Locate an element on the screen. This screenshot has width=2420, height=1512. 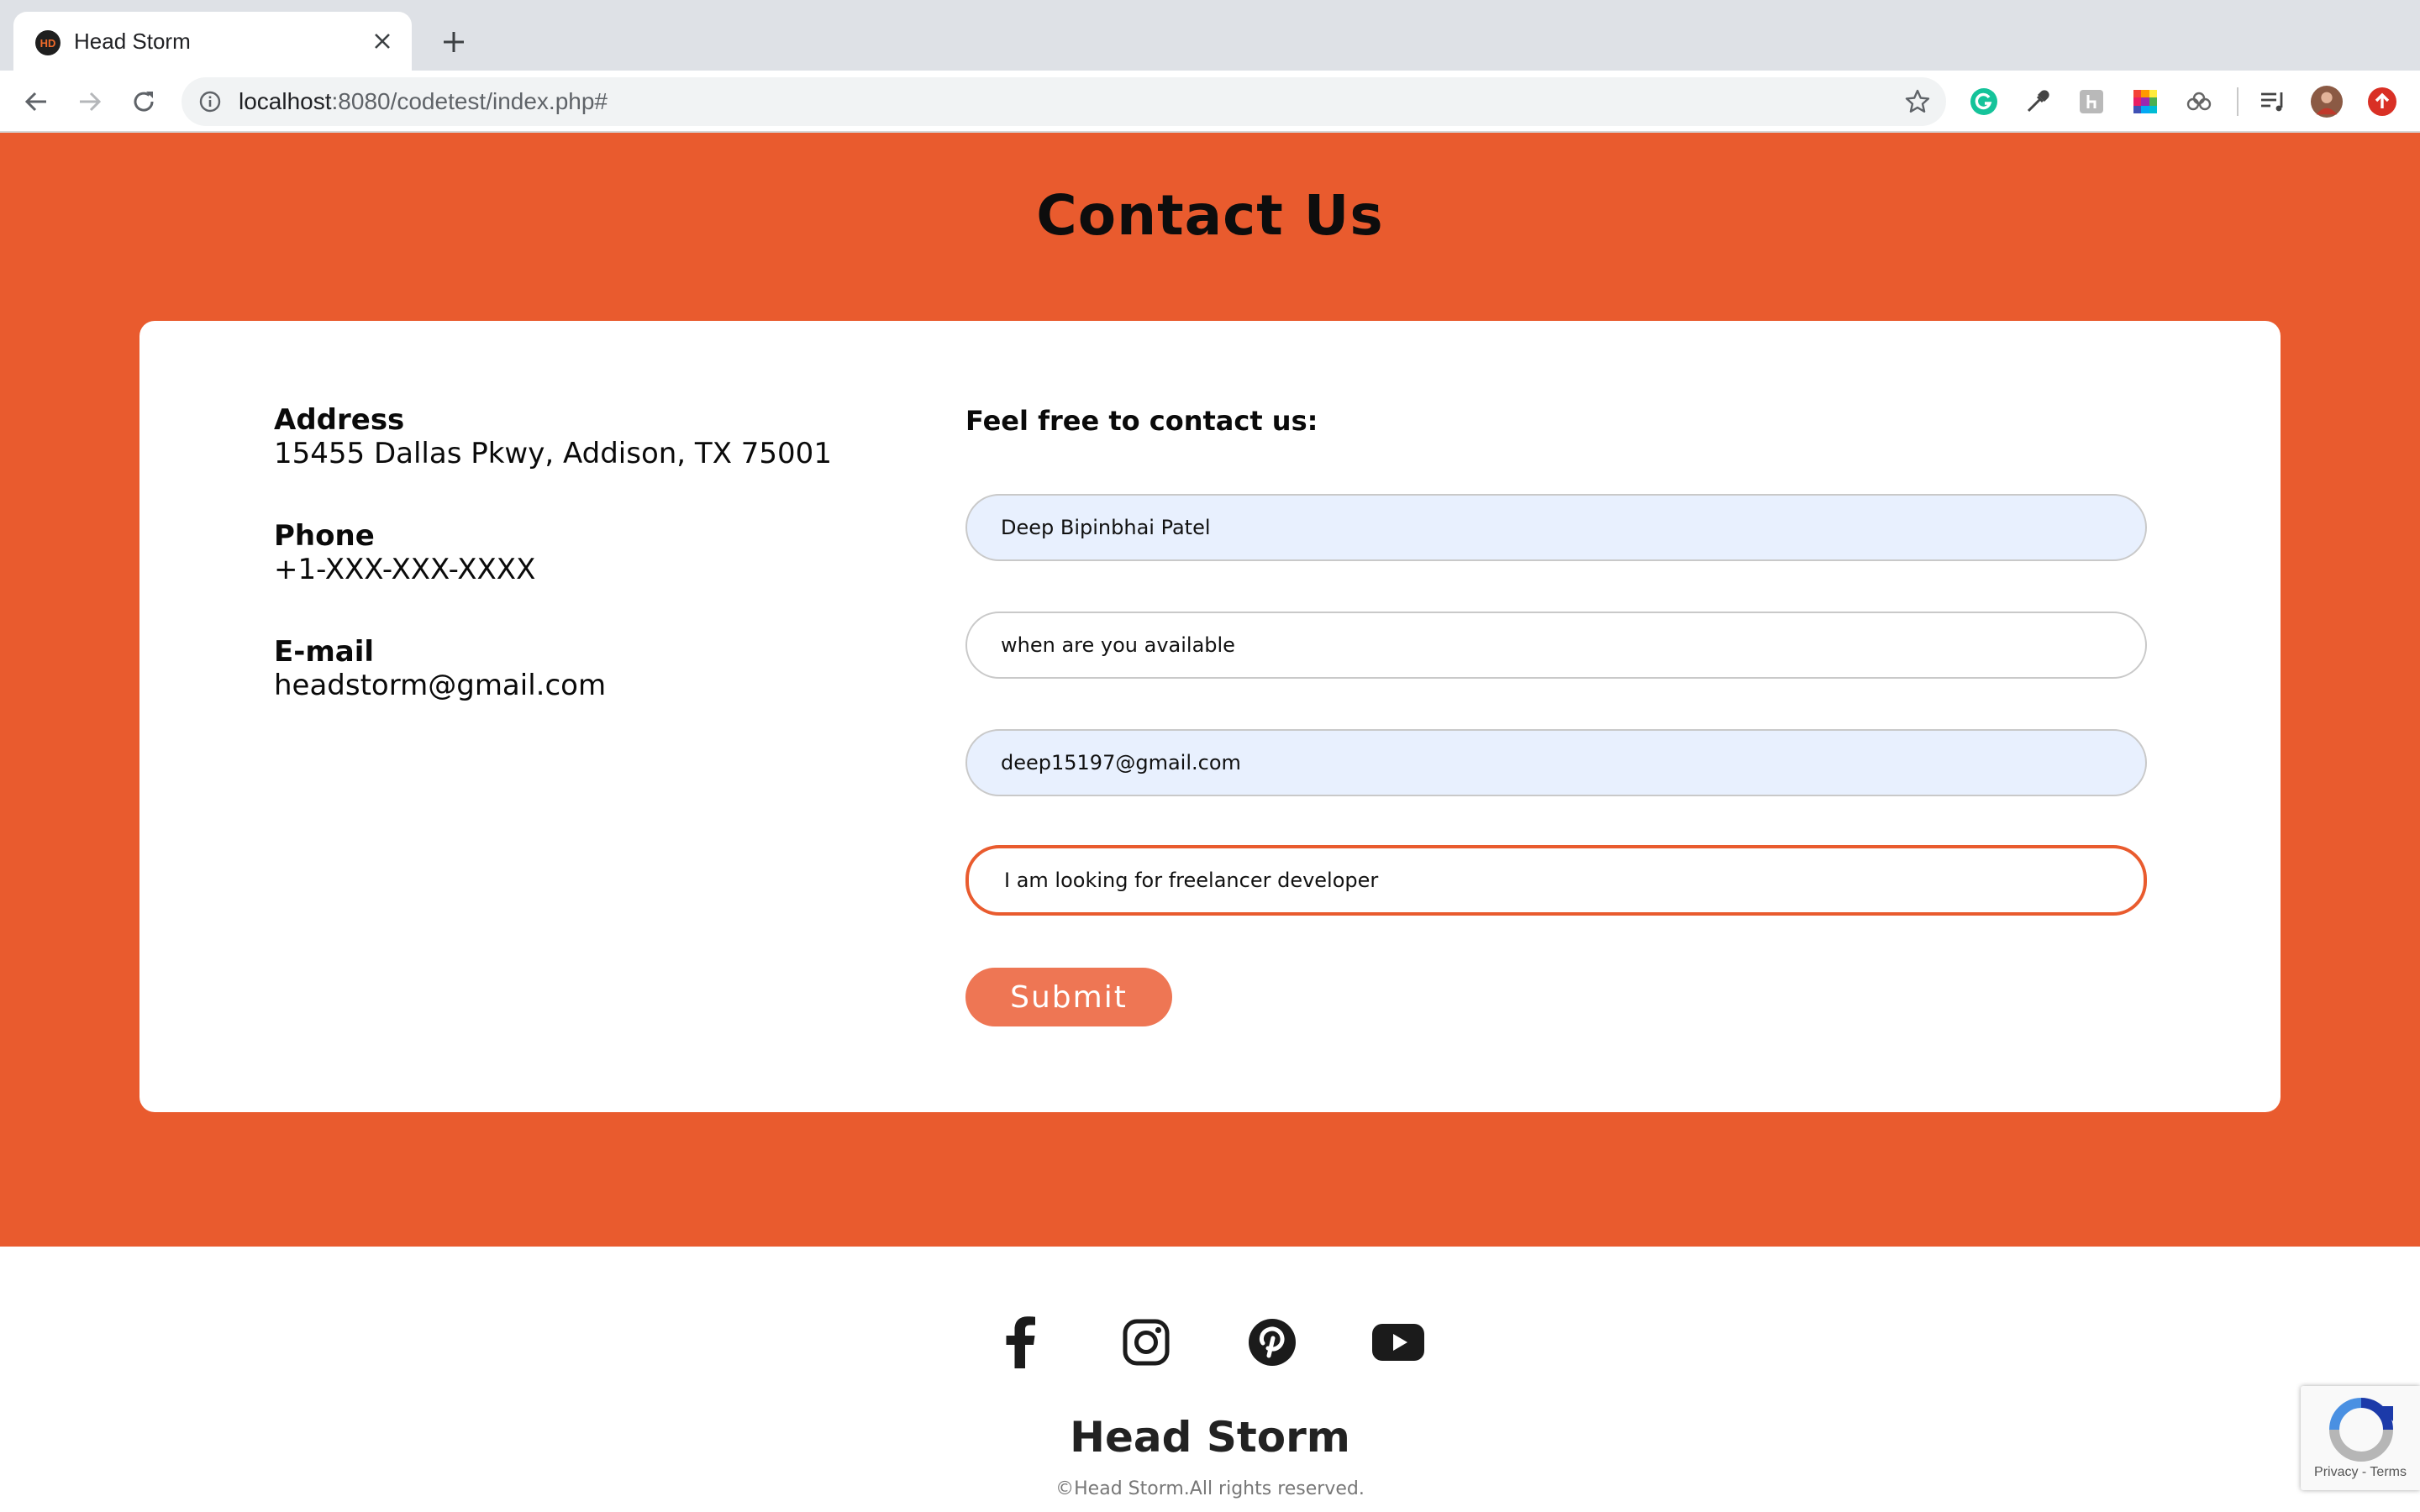
back-icon is located at coordinates (36, 101).